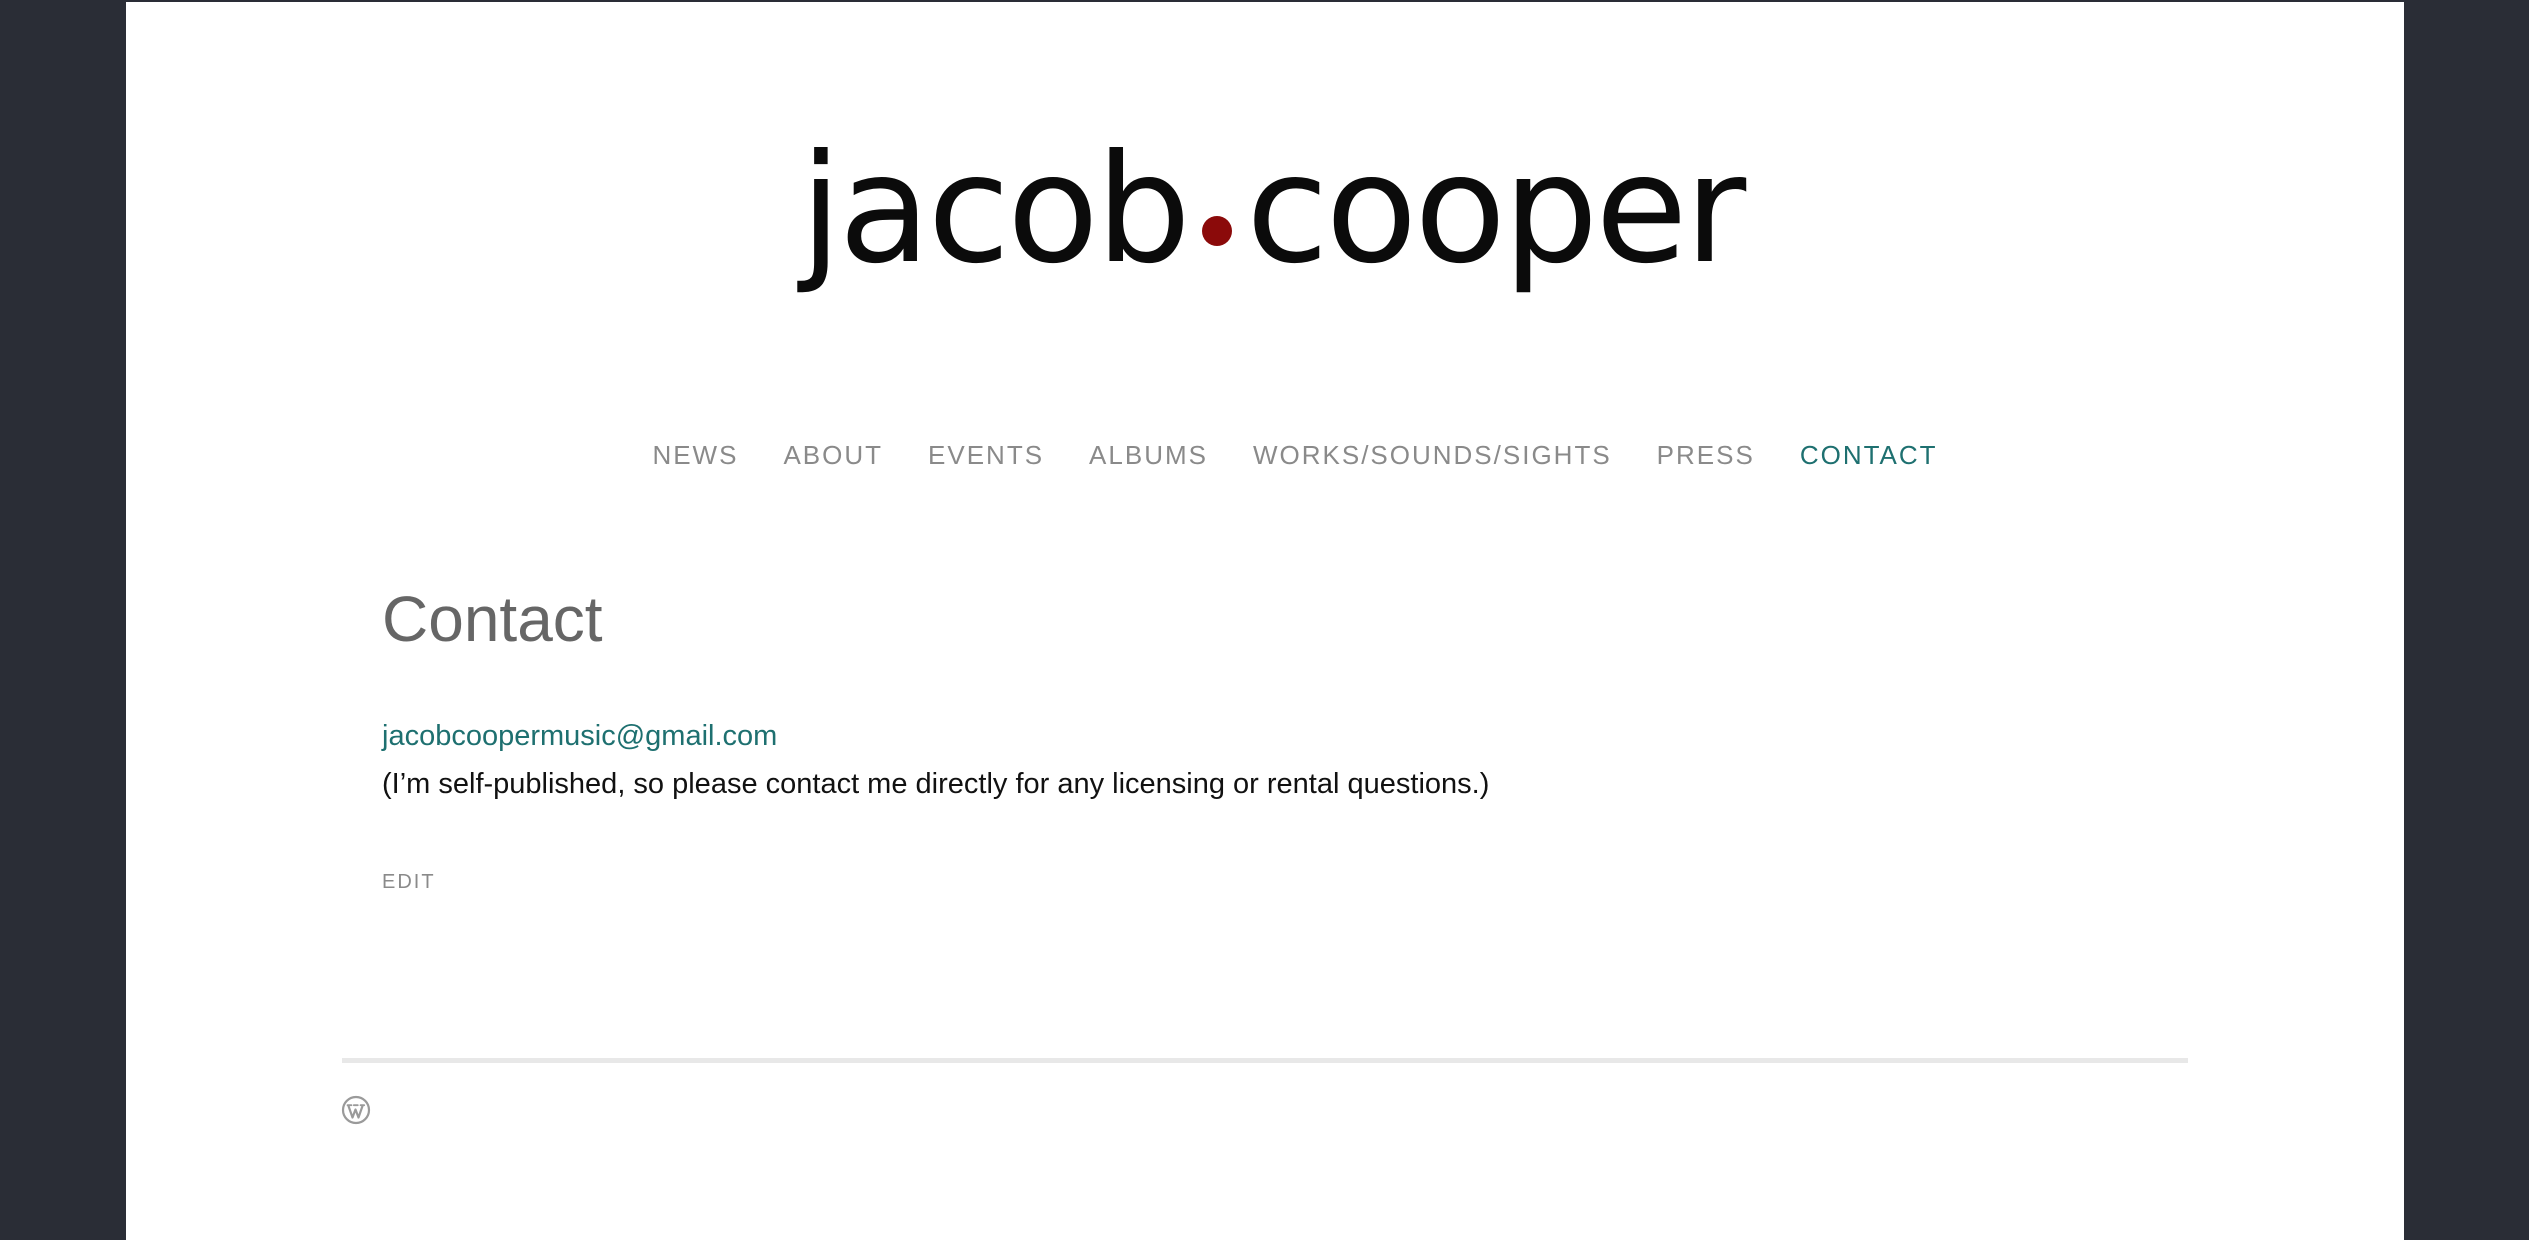 This screenshot has height=1240, width=2529. Describe the element at coordinates (1432, 455) in the screenshot. I see `nav-item-works-sounds-sights: WORKS/SOUNDS/SIGHTS` at that location.